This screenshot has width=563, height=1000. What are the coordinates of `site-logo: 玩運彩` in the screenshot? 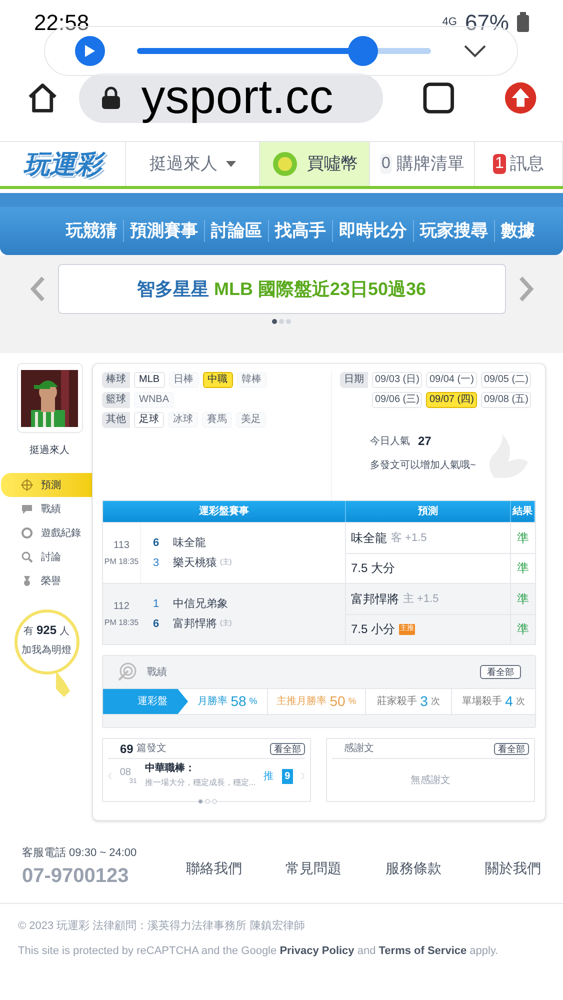 It's located at (63, 164).